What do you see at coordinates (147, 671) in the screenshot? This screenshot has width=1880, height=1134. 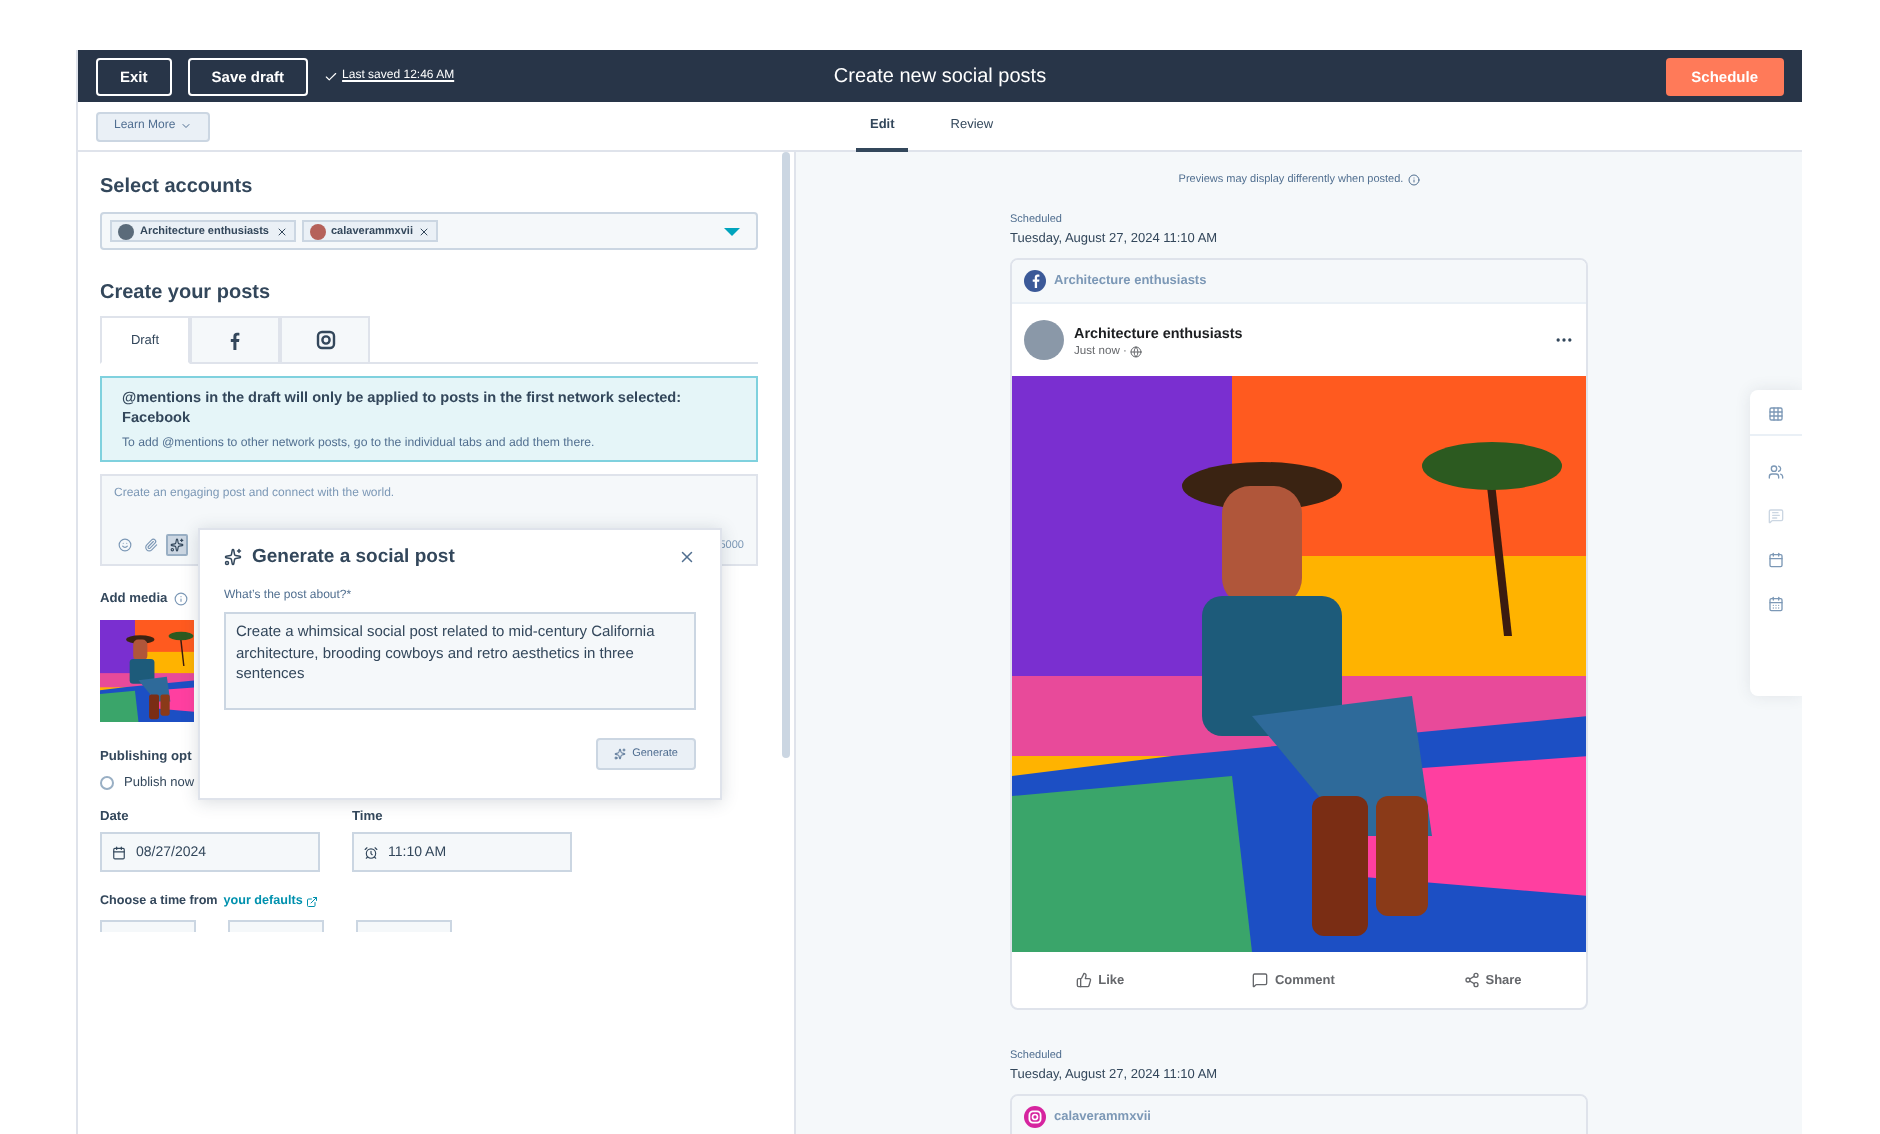 I see `media-thumbnail` at bounding box center [147, 671].